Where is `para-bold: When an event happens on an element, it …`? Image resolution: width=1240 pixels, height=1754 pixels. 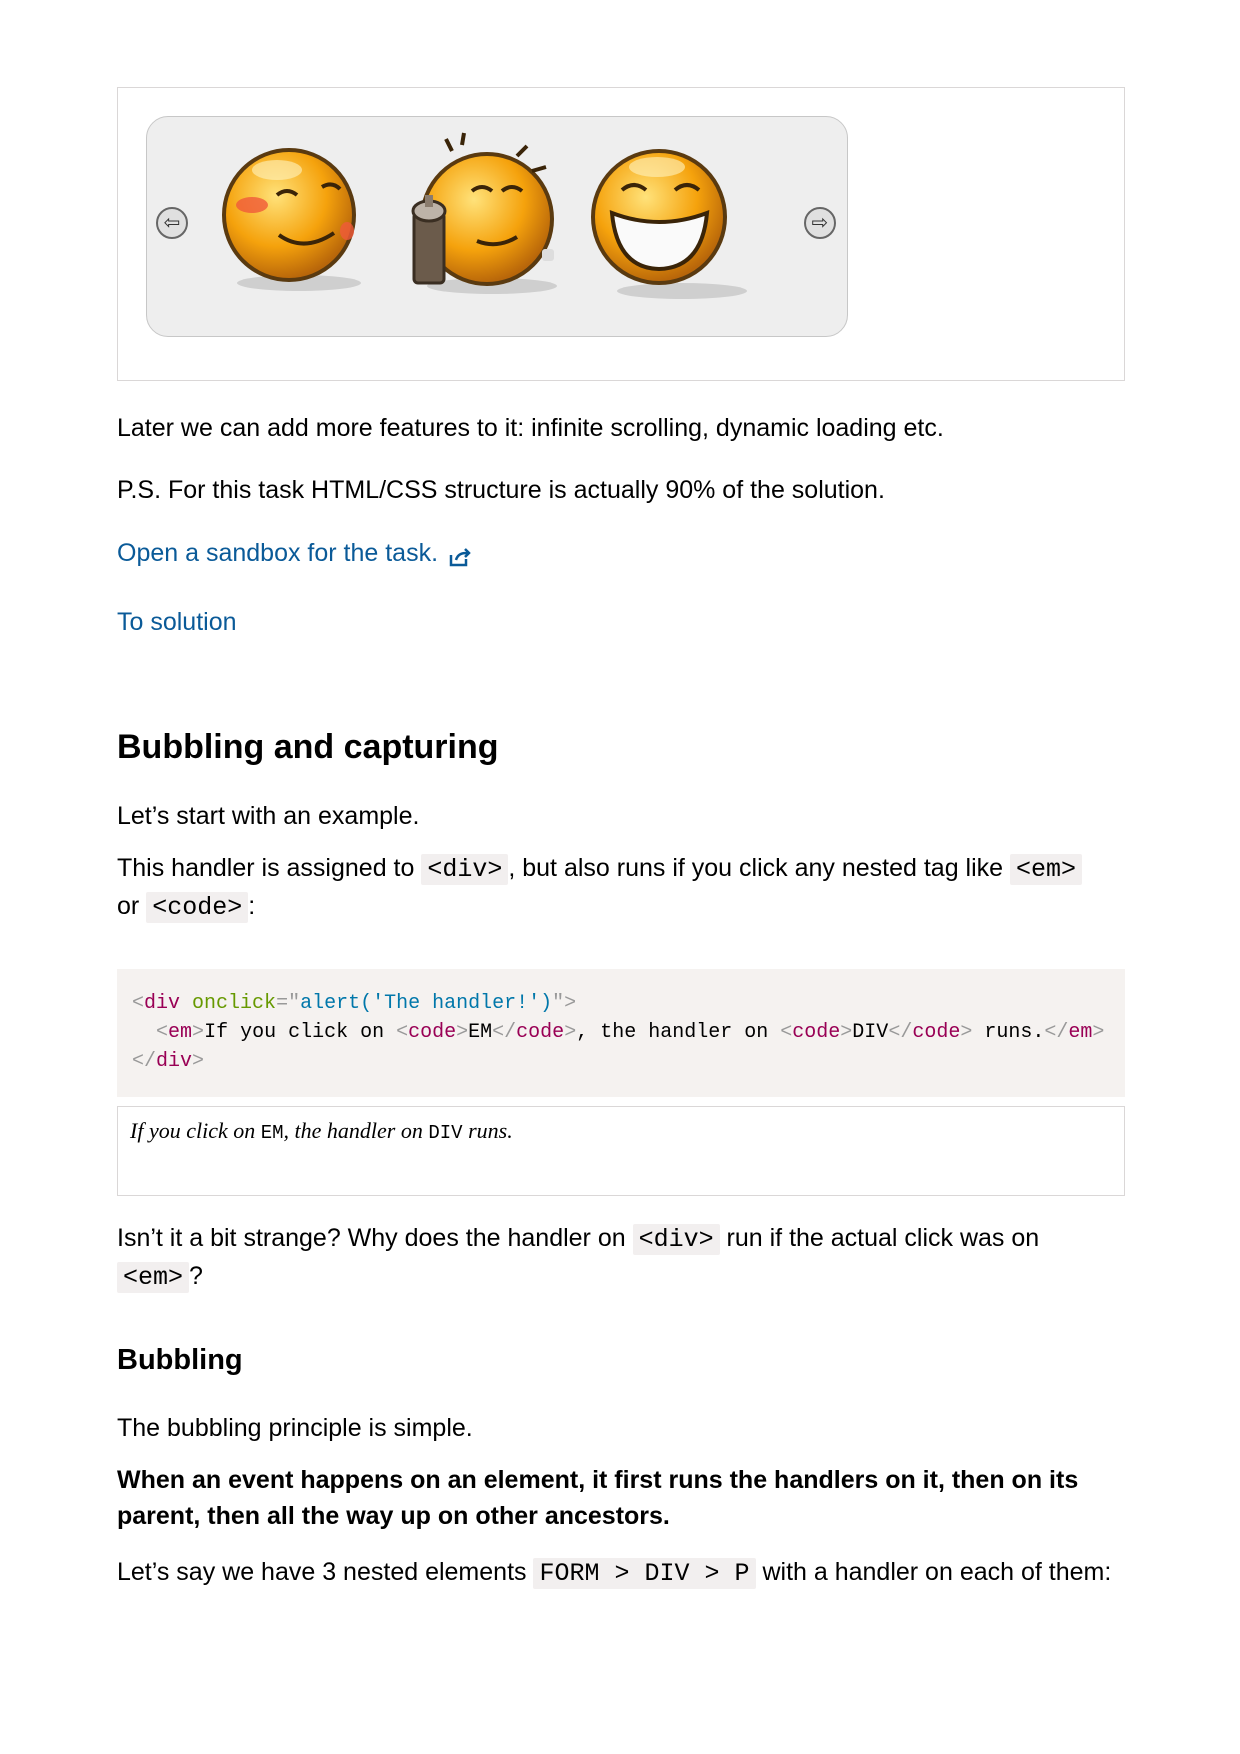 para-bold: When an event happens on an element, it … is located at coordinates (598, 1498).